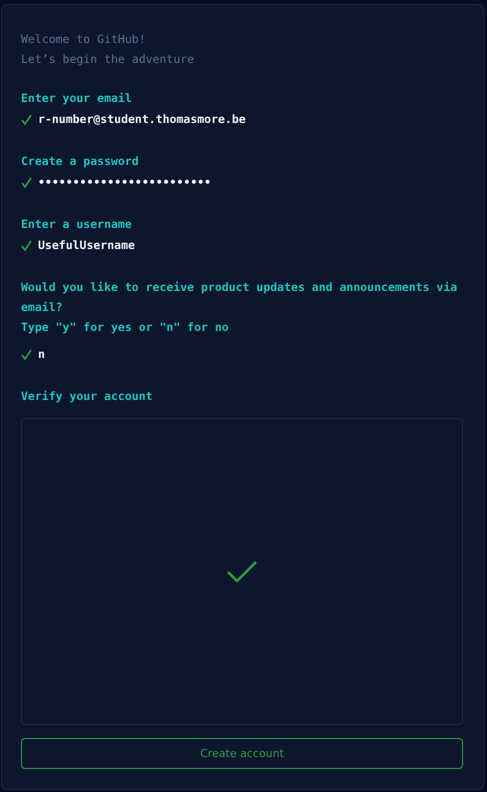 Image resolution: width=487 pixels, height=792 pixels. I want to click on step-answer: r-number@student.thomasmore.be, so click(142, 119).